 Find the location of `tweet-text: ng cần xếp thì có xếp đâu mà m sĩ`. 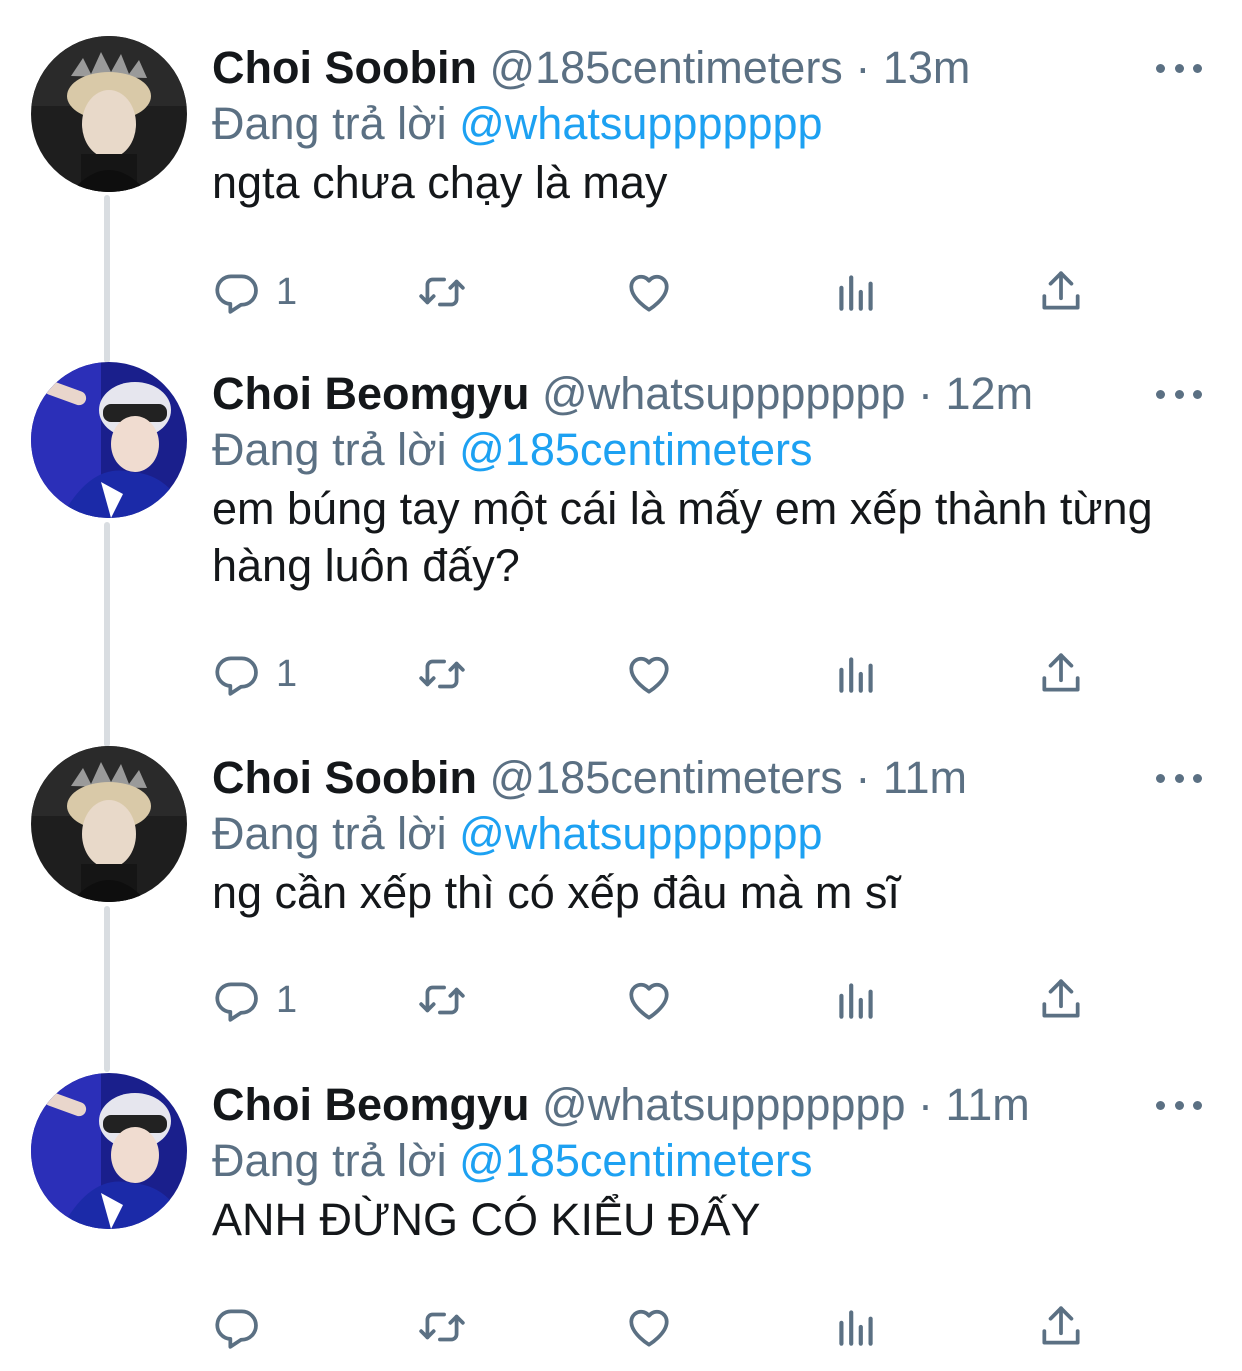

tweet-text: ng cần xếp thì có xếp đâu mà m sĩ is located at coordinates (556, 892).